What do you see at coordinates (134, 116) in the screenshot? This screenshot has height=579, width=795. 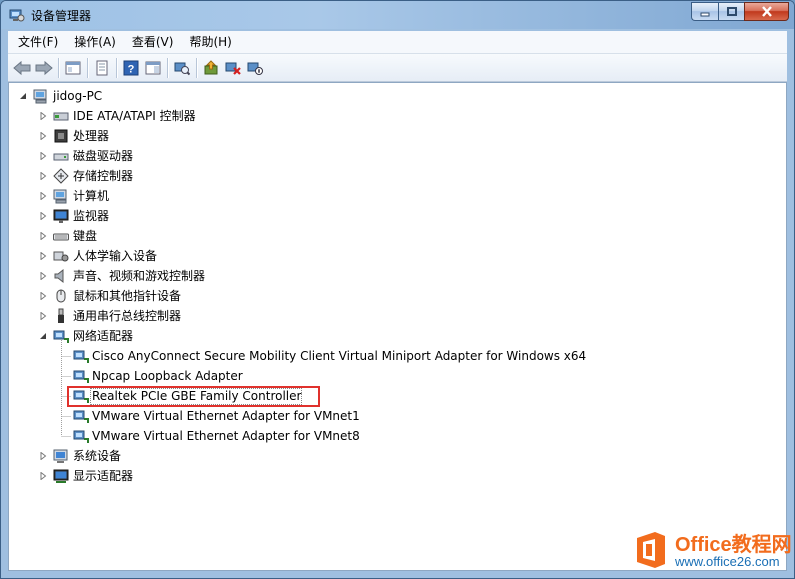 I see `tree-item-label: IDE ATA/ATAPI 控制器` at bounding box center [134, 116].